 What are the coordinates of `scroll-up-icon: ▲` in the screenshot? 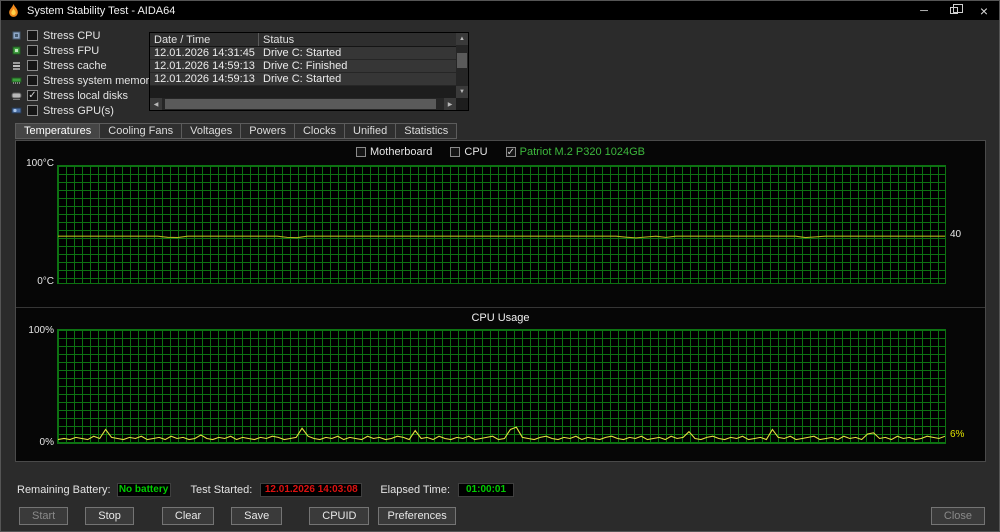 It's located at (462, 39).